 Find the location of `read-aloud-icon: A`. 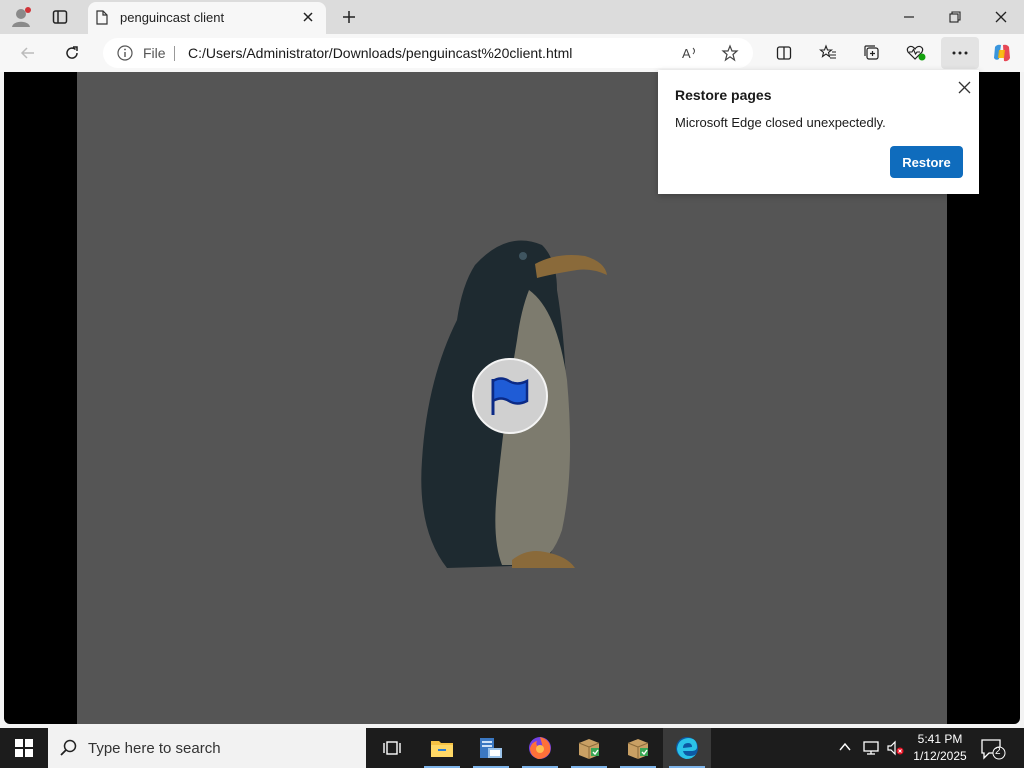

read-aloud-icon: A is located at coordinates (690, 54).